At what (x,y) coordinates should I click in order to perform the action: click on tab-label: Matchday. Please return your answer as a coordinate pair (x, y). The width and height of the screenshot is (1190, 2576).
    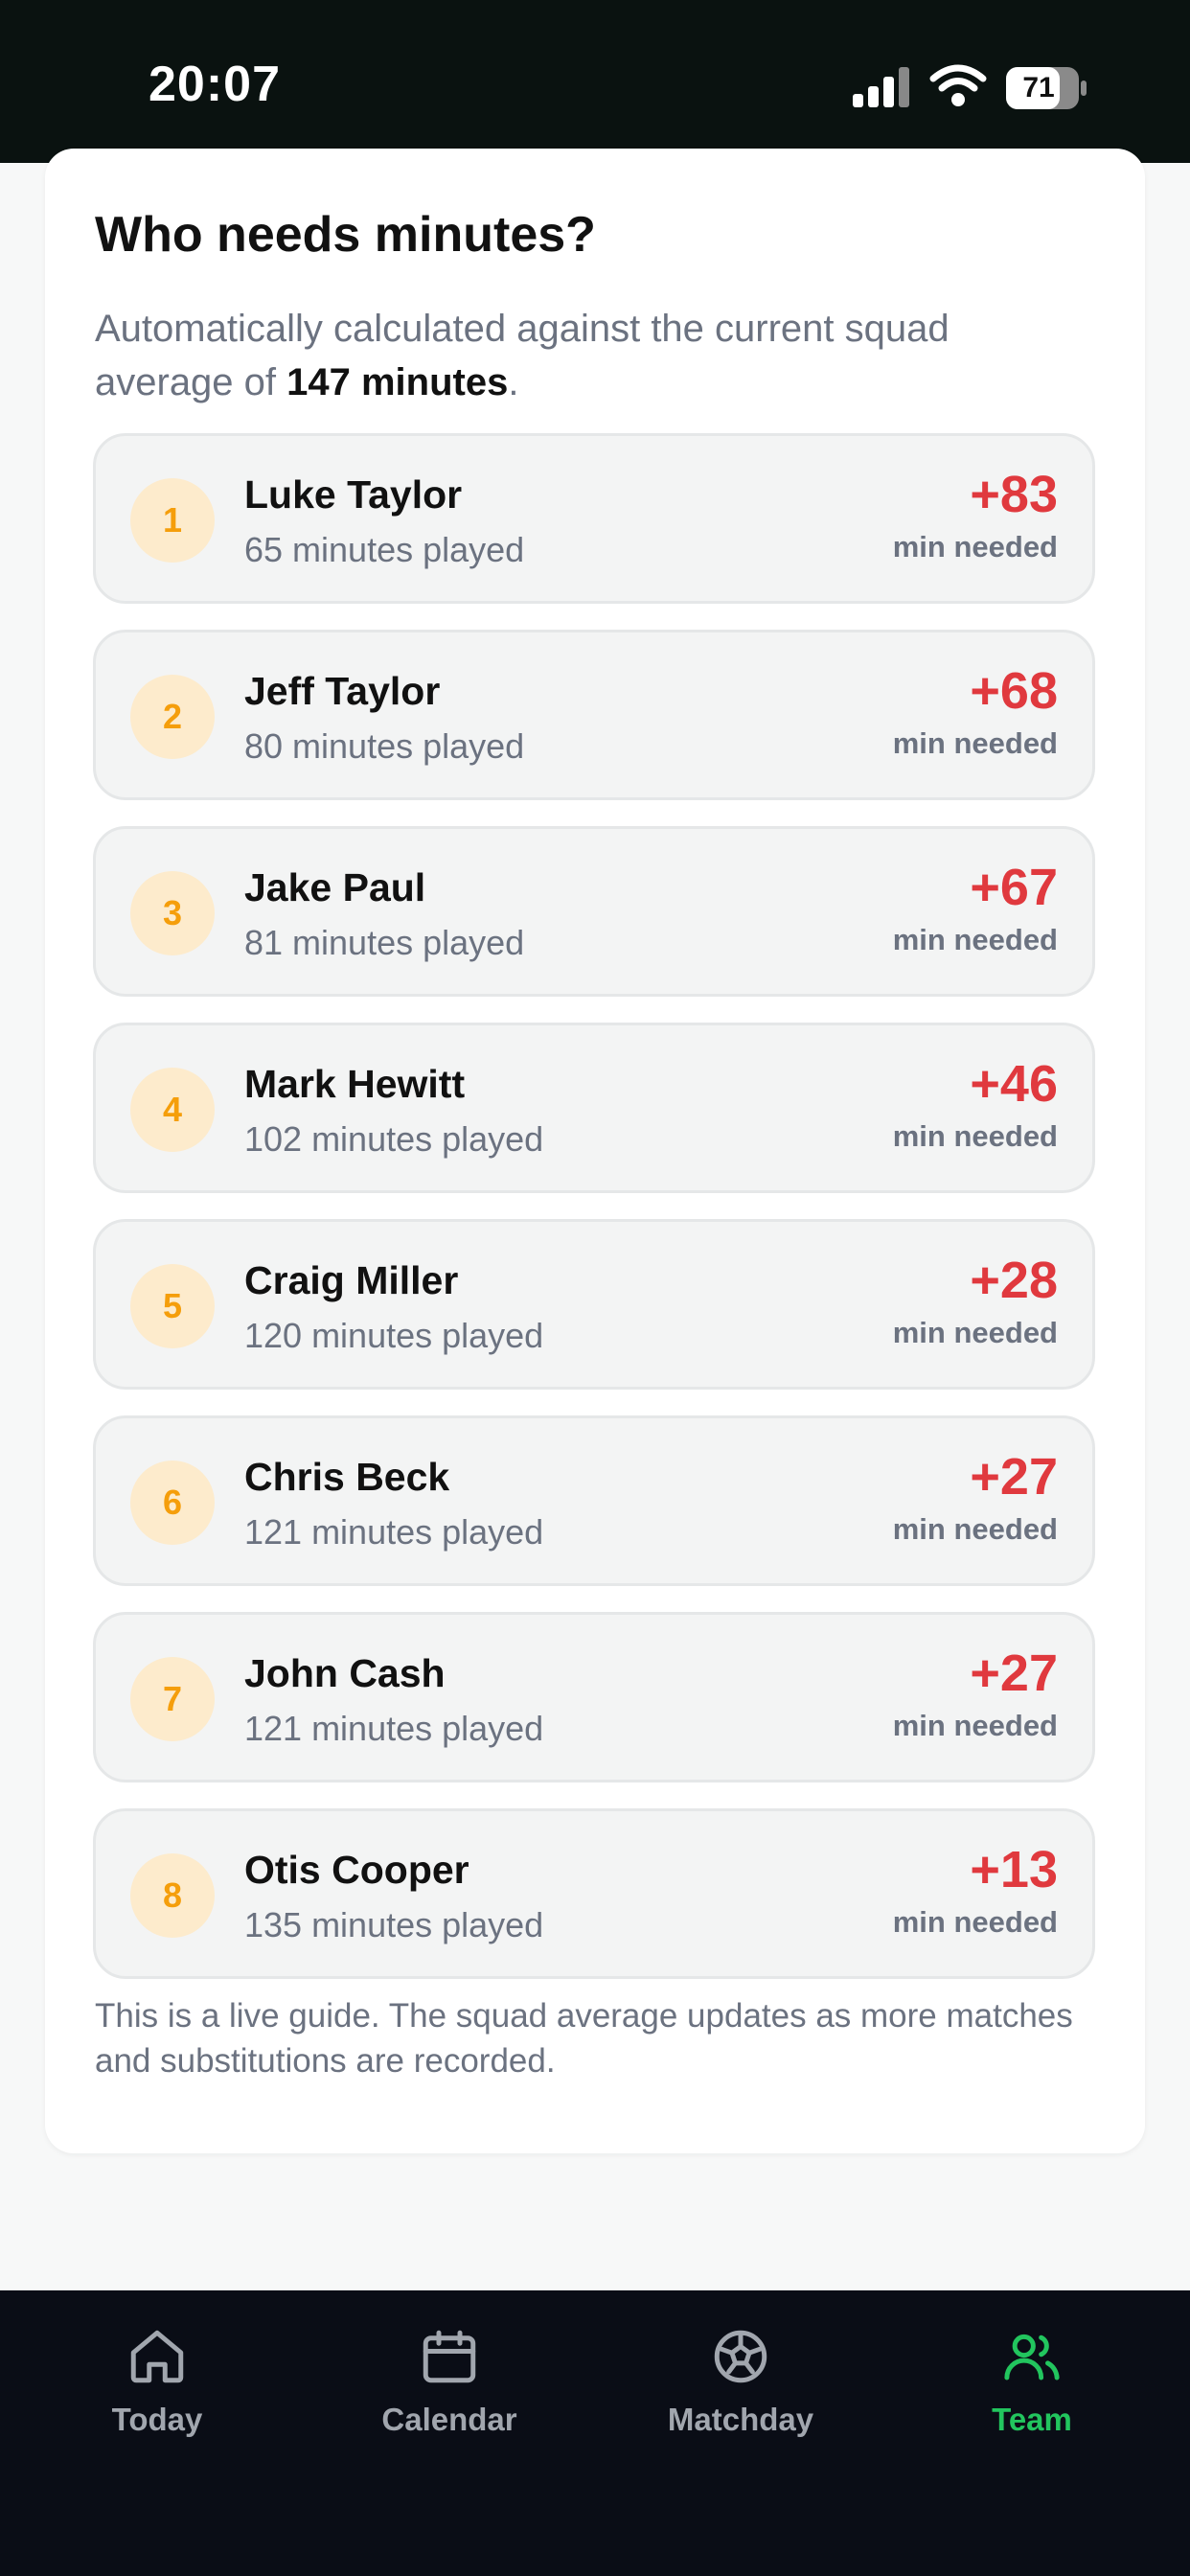
    Looking at the image, I should click on (741, 2419).